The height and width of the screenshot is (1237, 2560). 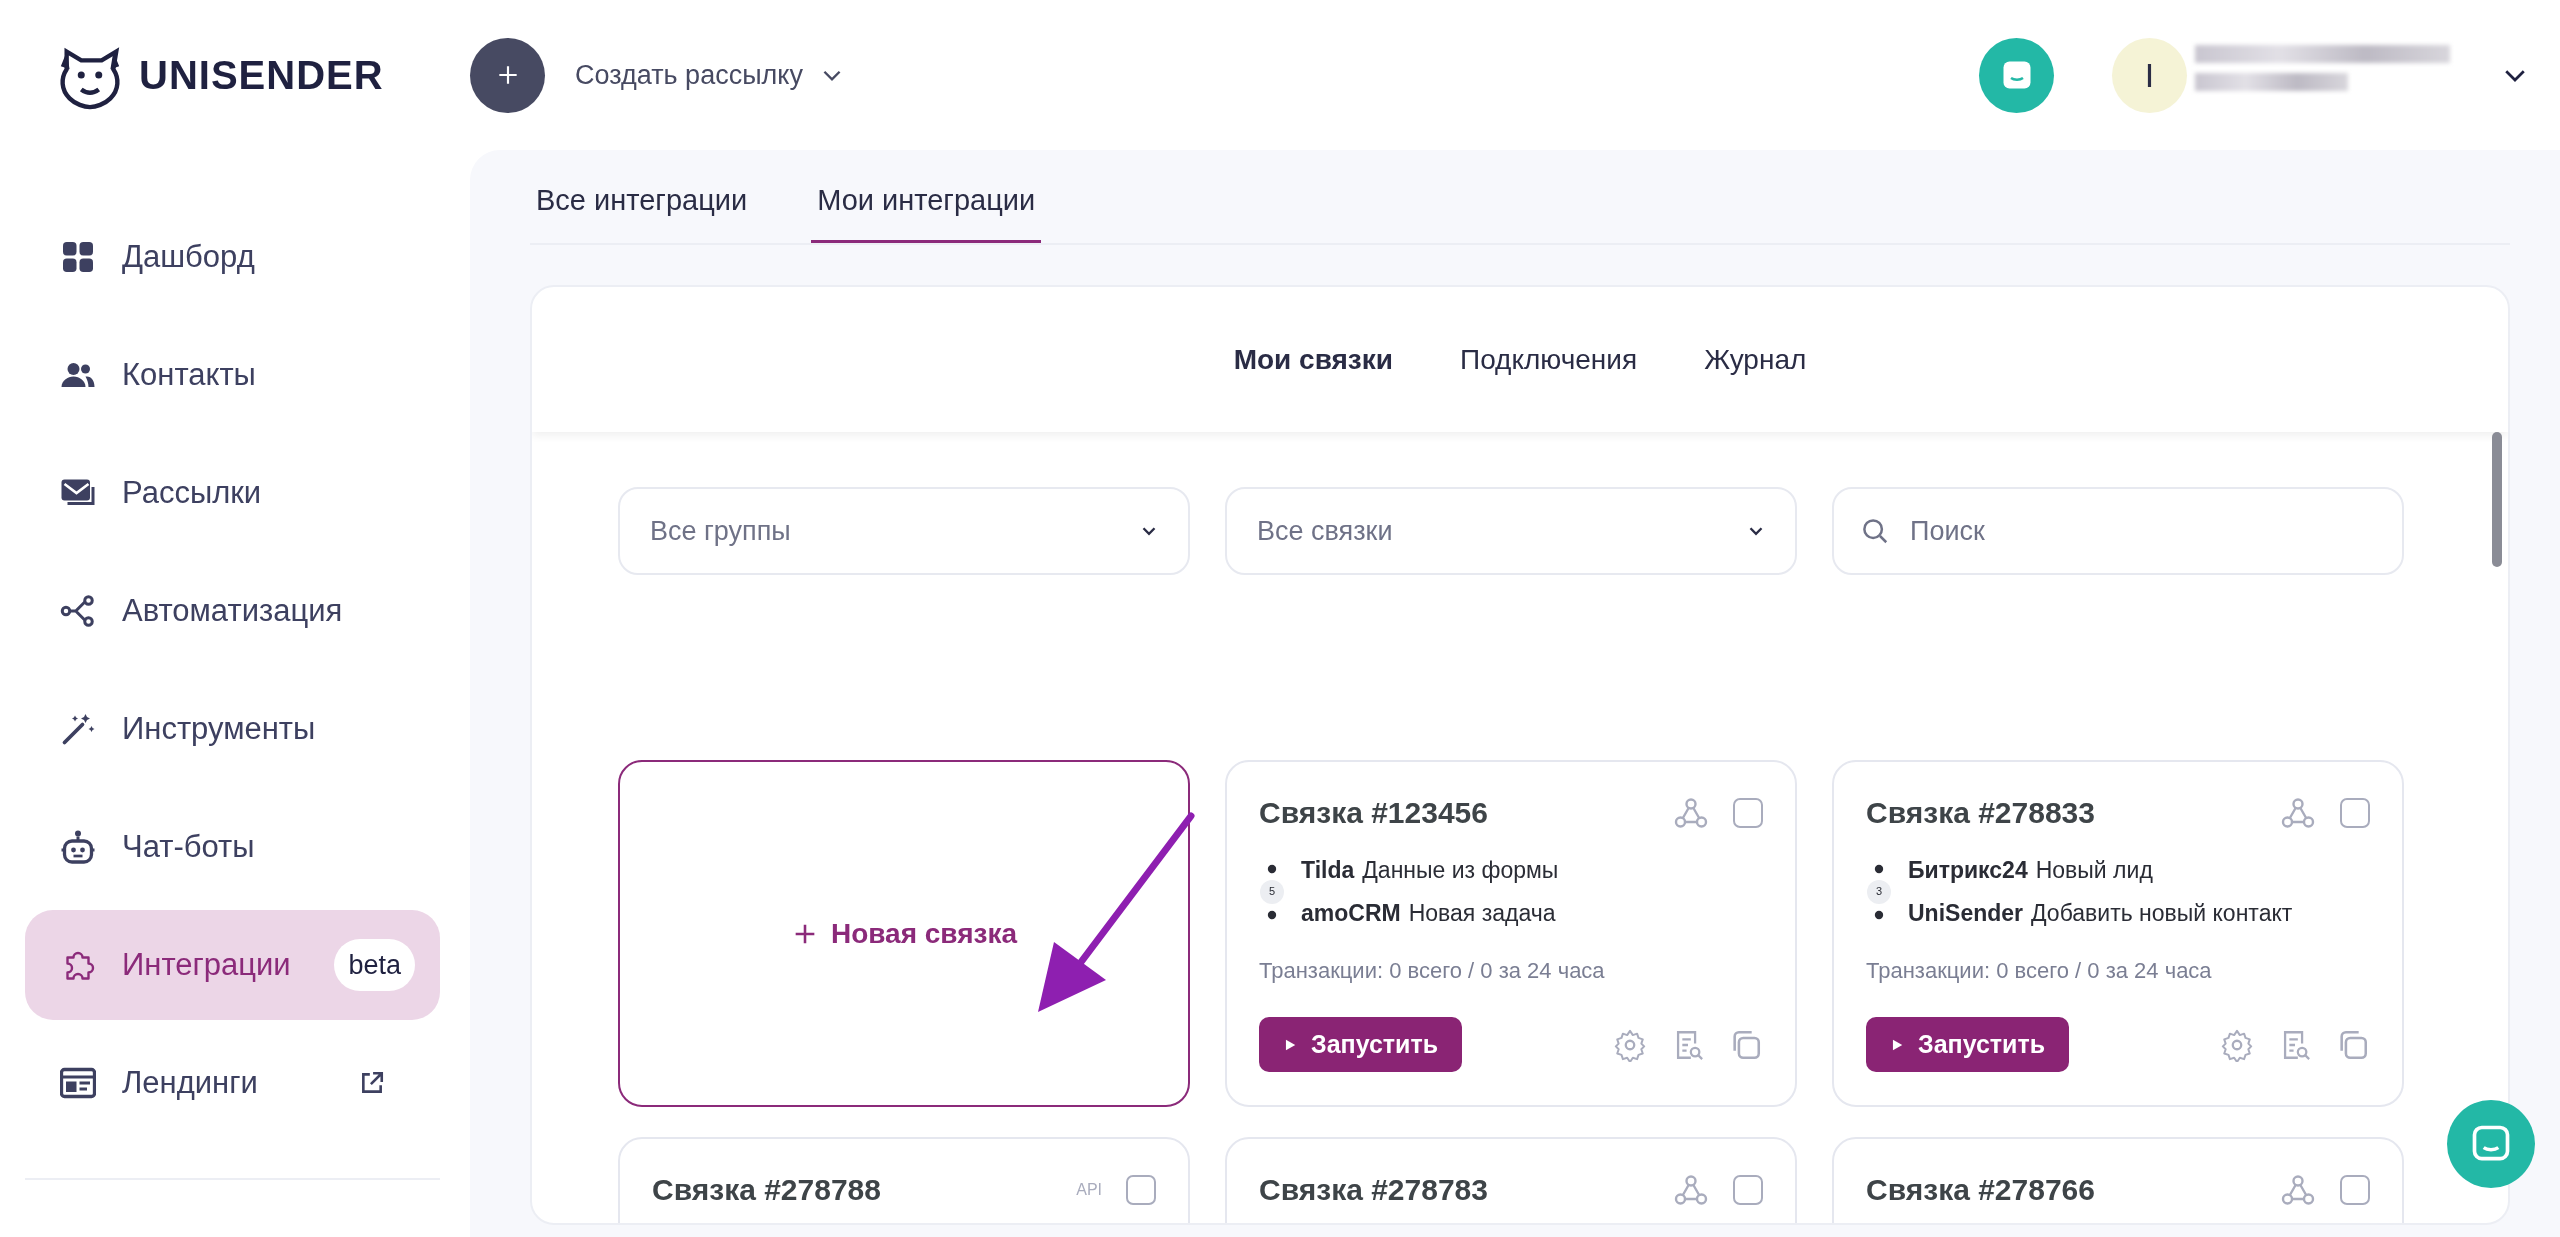 I want to click on step-count-badge: 5, so click(x=1272, y=891).